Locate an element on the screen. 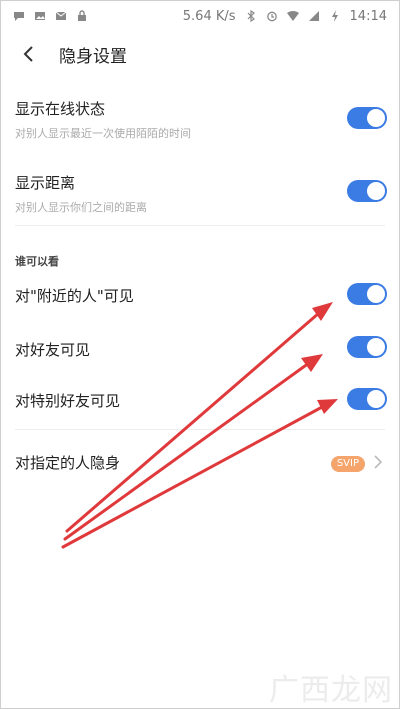 This screenshot has height=710, width=400. back-chevron-icon is located at coordinates (28, 54).